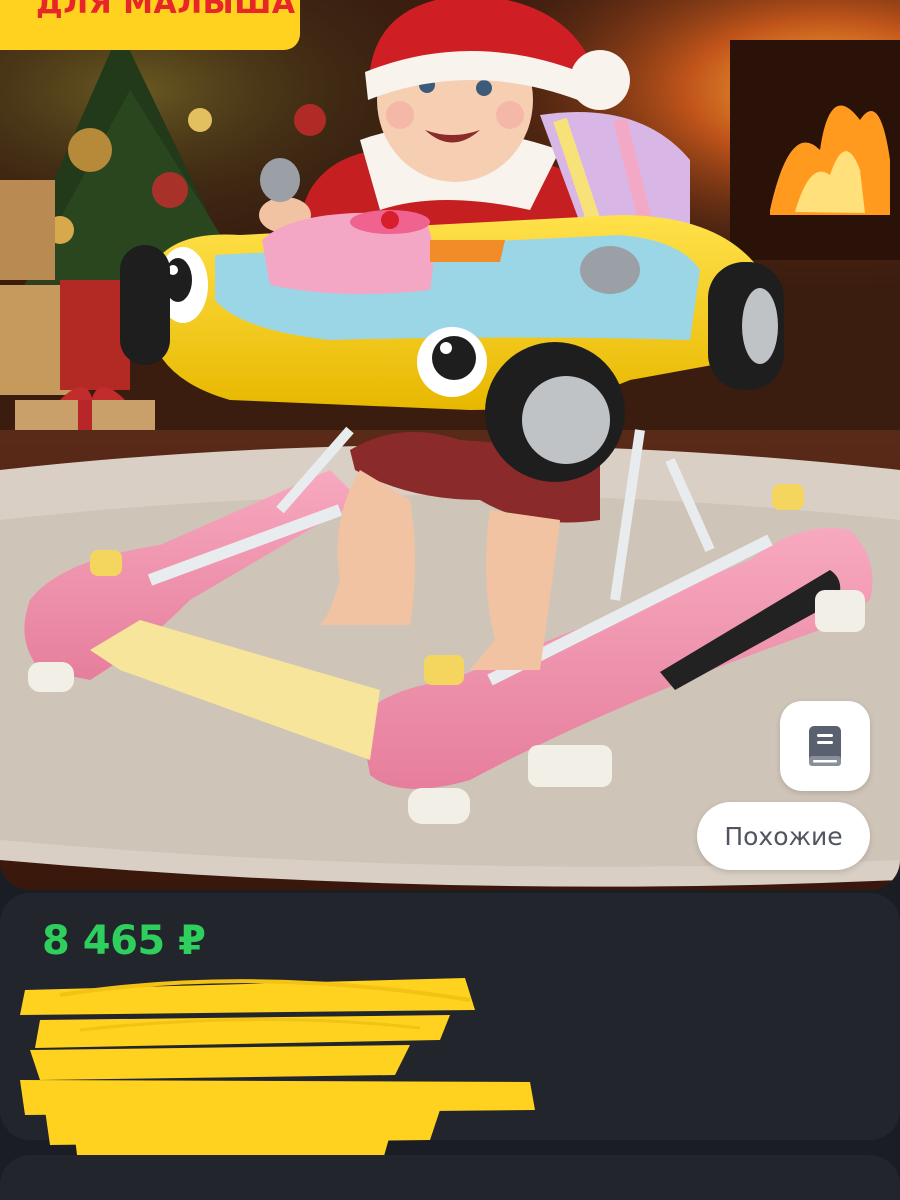  I want to click on book-icon, so click(825, 746).